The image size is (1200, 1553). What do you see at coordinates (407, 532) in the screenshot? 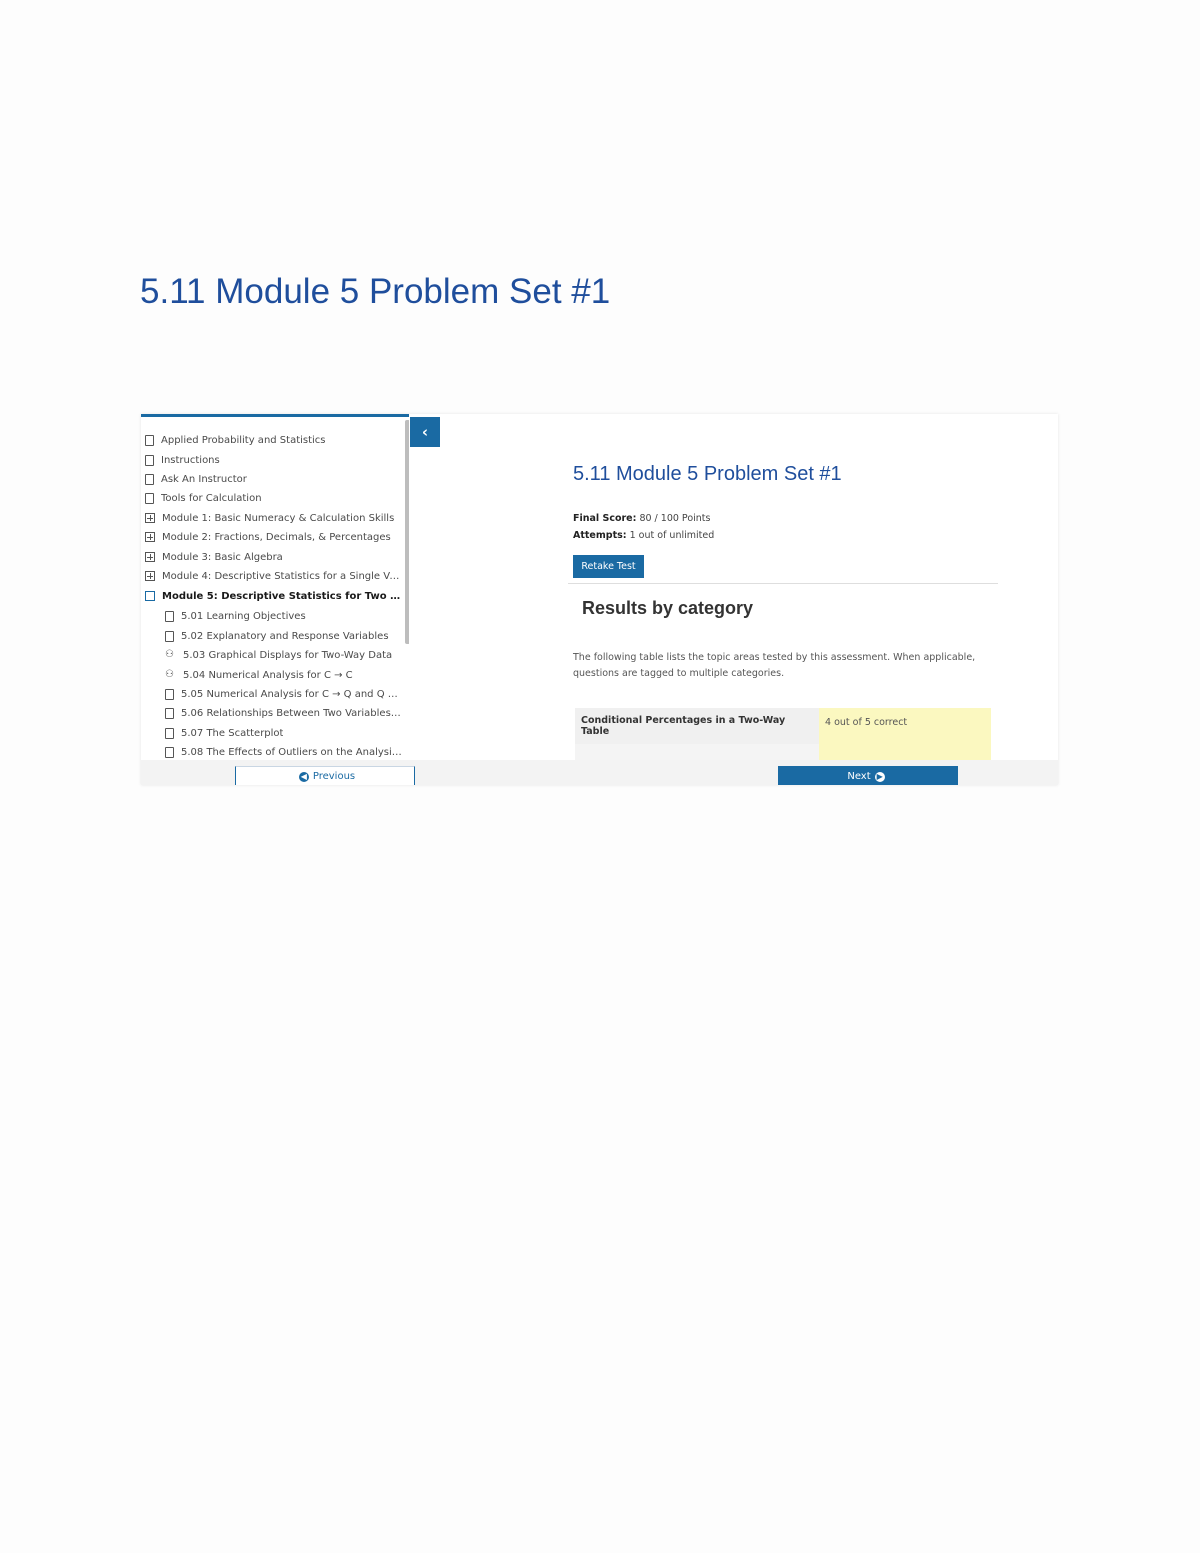
I see `sidebar-scrollbar` at bounding box center [407, 532].